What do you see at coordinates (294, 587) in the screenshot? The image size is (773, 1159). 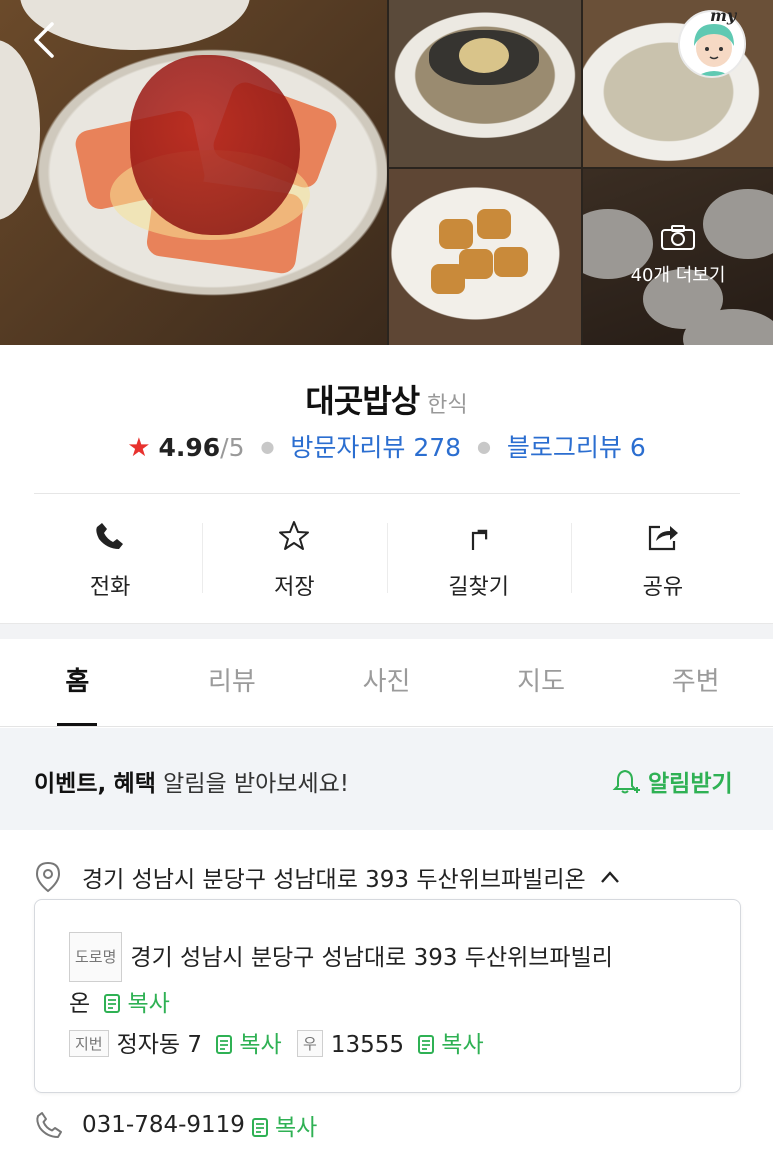 I see `save-label: 저장` at bounding box center [294, 587].